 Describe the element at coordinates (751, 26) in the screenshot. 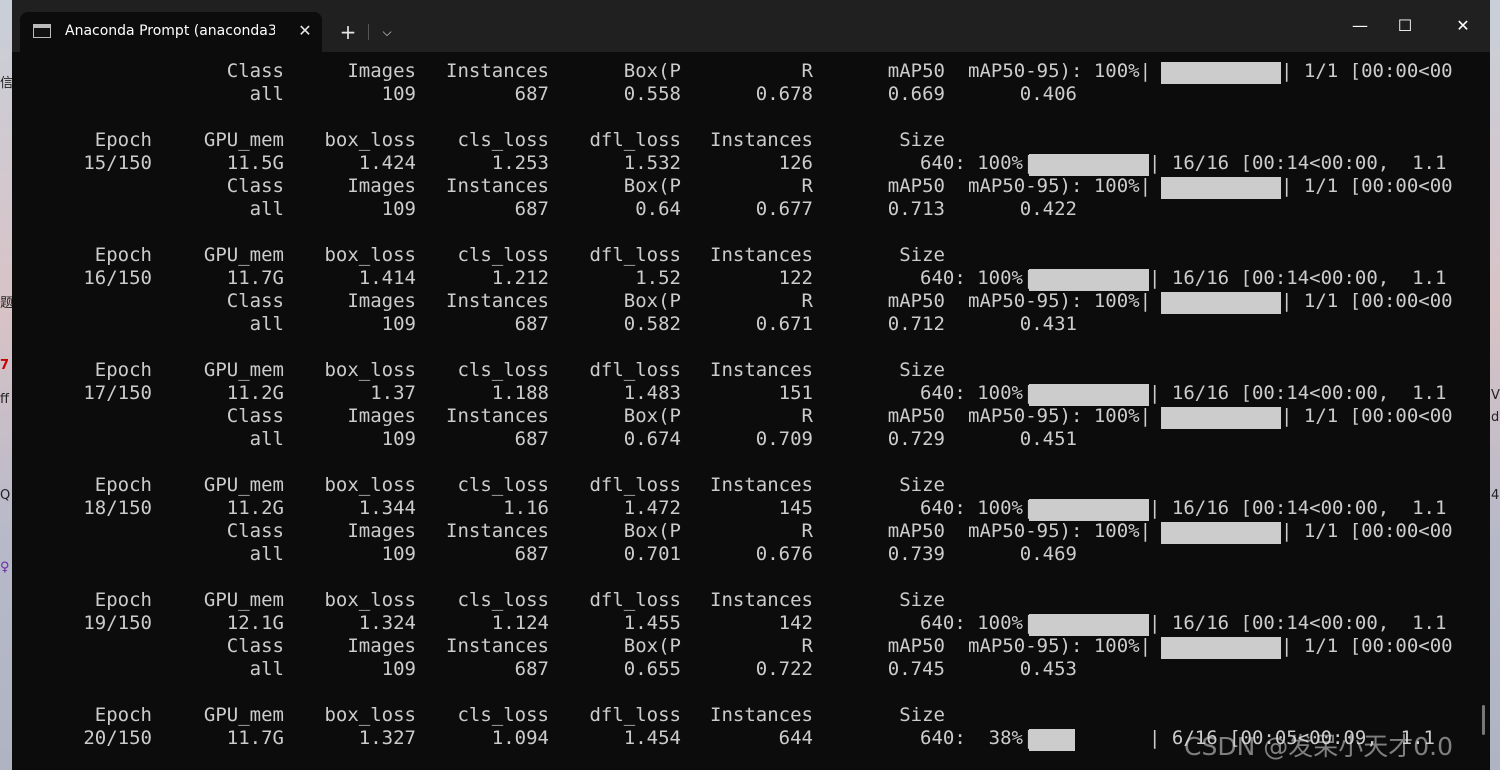

I see `title-bar: Anaconda Prompt (anaconda3 ✕ + ⌵ — ☐ ✕` at that location.